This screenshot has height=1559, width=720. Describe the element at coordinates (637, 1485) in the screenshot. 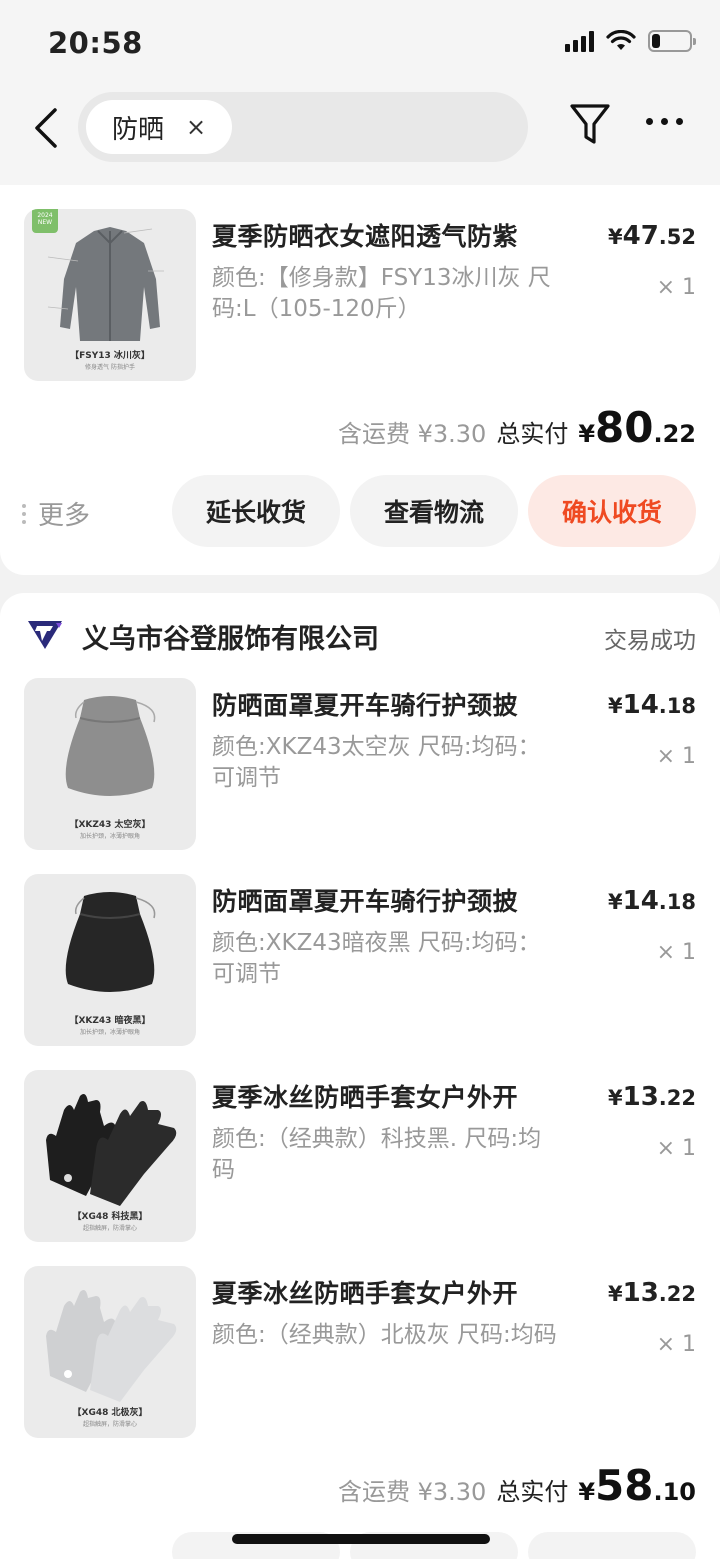

I see `paid-amount: ¥58.10` at that location.